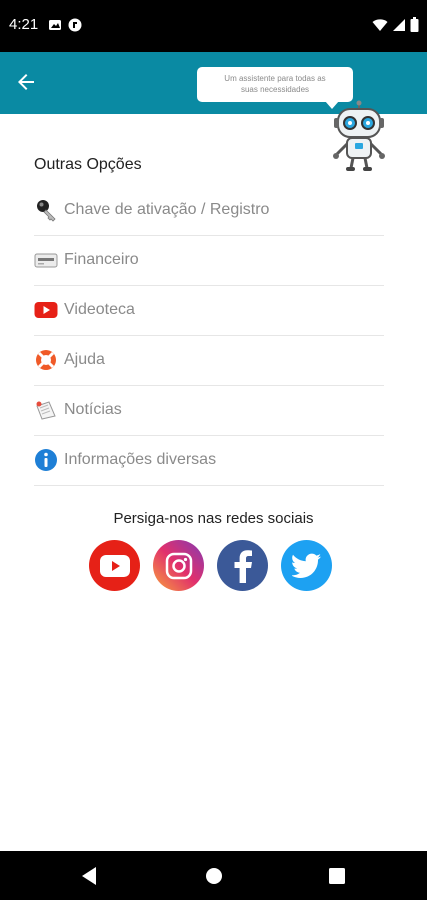 The width and height of the screenshot is (427, 900). Describe the element at coordinates (167, 209) in the screenshot. I see `menu-label: Chave de ativação / Registro` at that location.